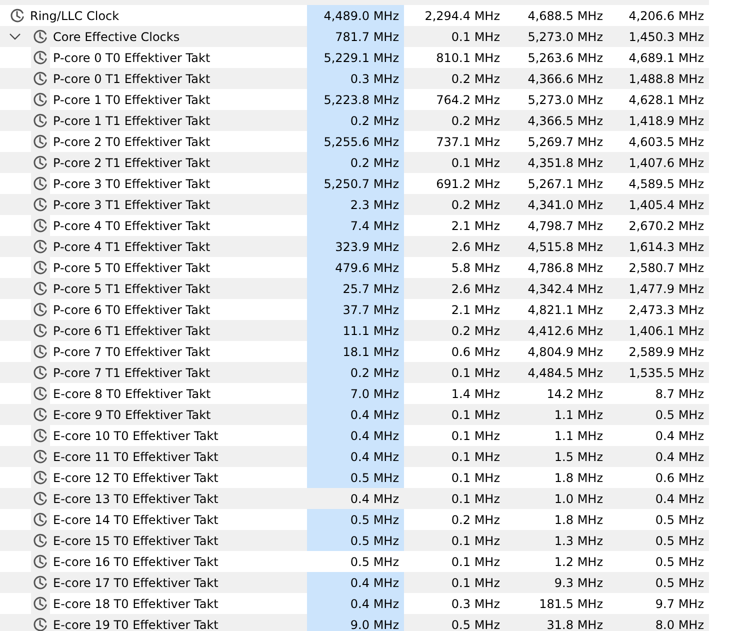 This screenshot has height=631, width=754. I want to click on value-cell-text: 4,821.1 MHz, so click(565, 310).